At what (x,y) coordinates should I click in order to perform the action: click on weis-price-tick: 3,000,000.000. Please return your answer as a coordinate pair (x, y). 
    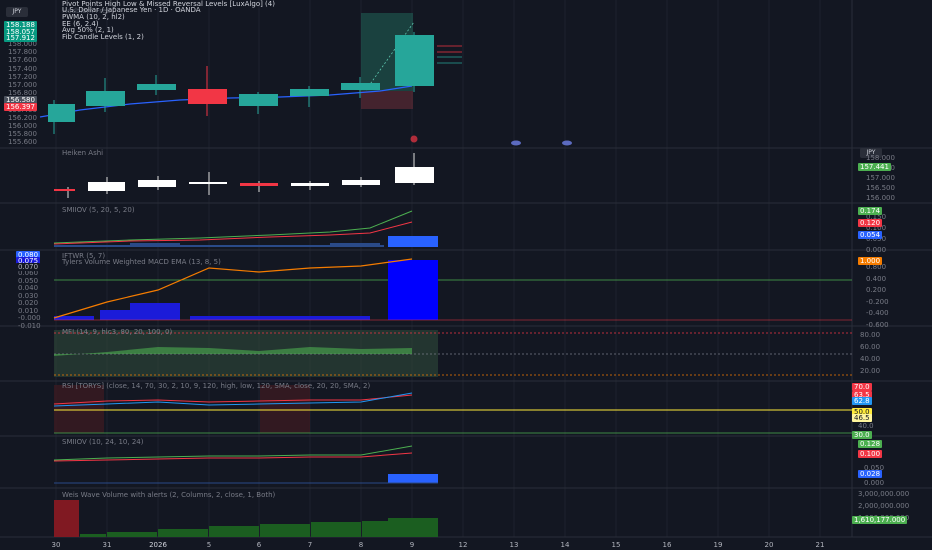
    Looking at the image, I should click on (884, 494).